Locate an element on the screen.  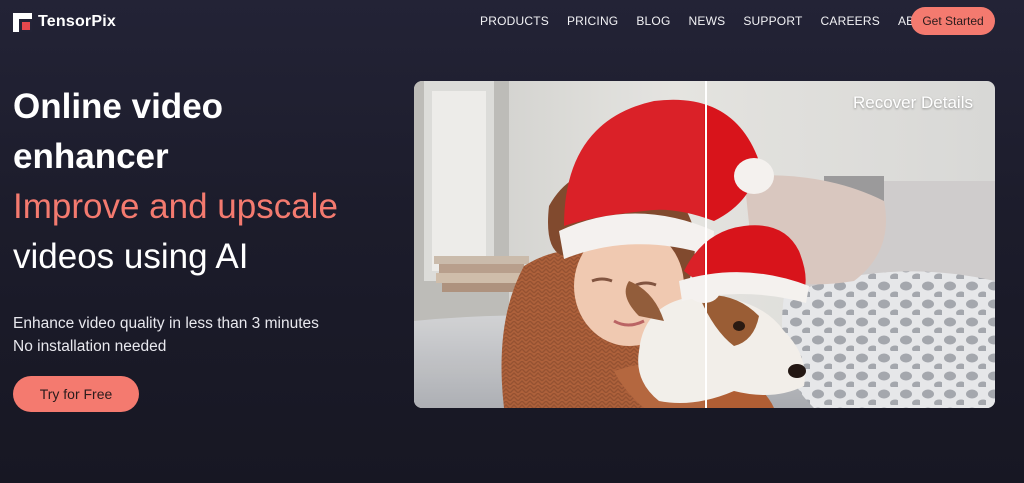
try-for-free-button: Try for Free is located at coordinates (76, 394).